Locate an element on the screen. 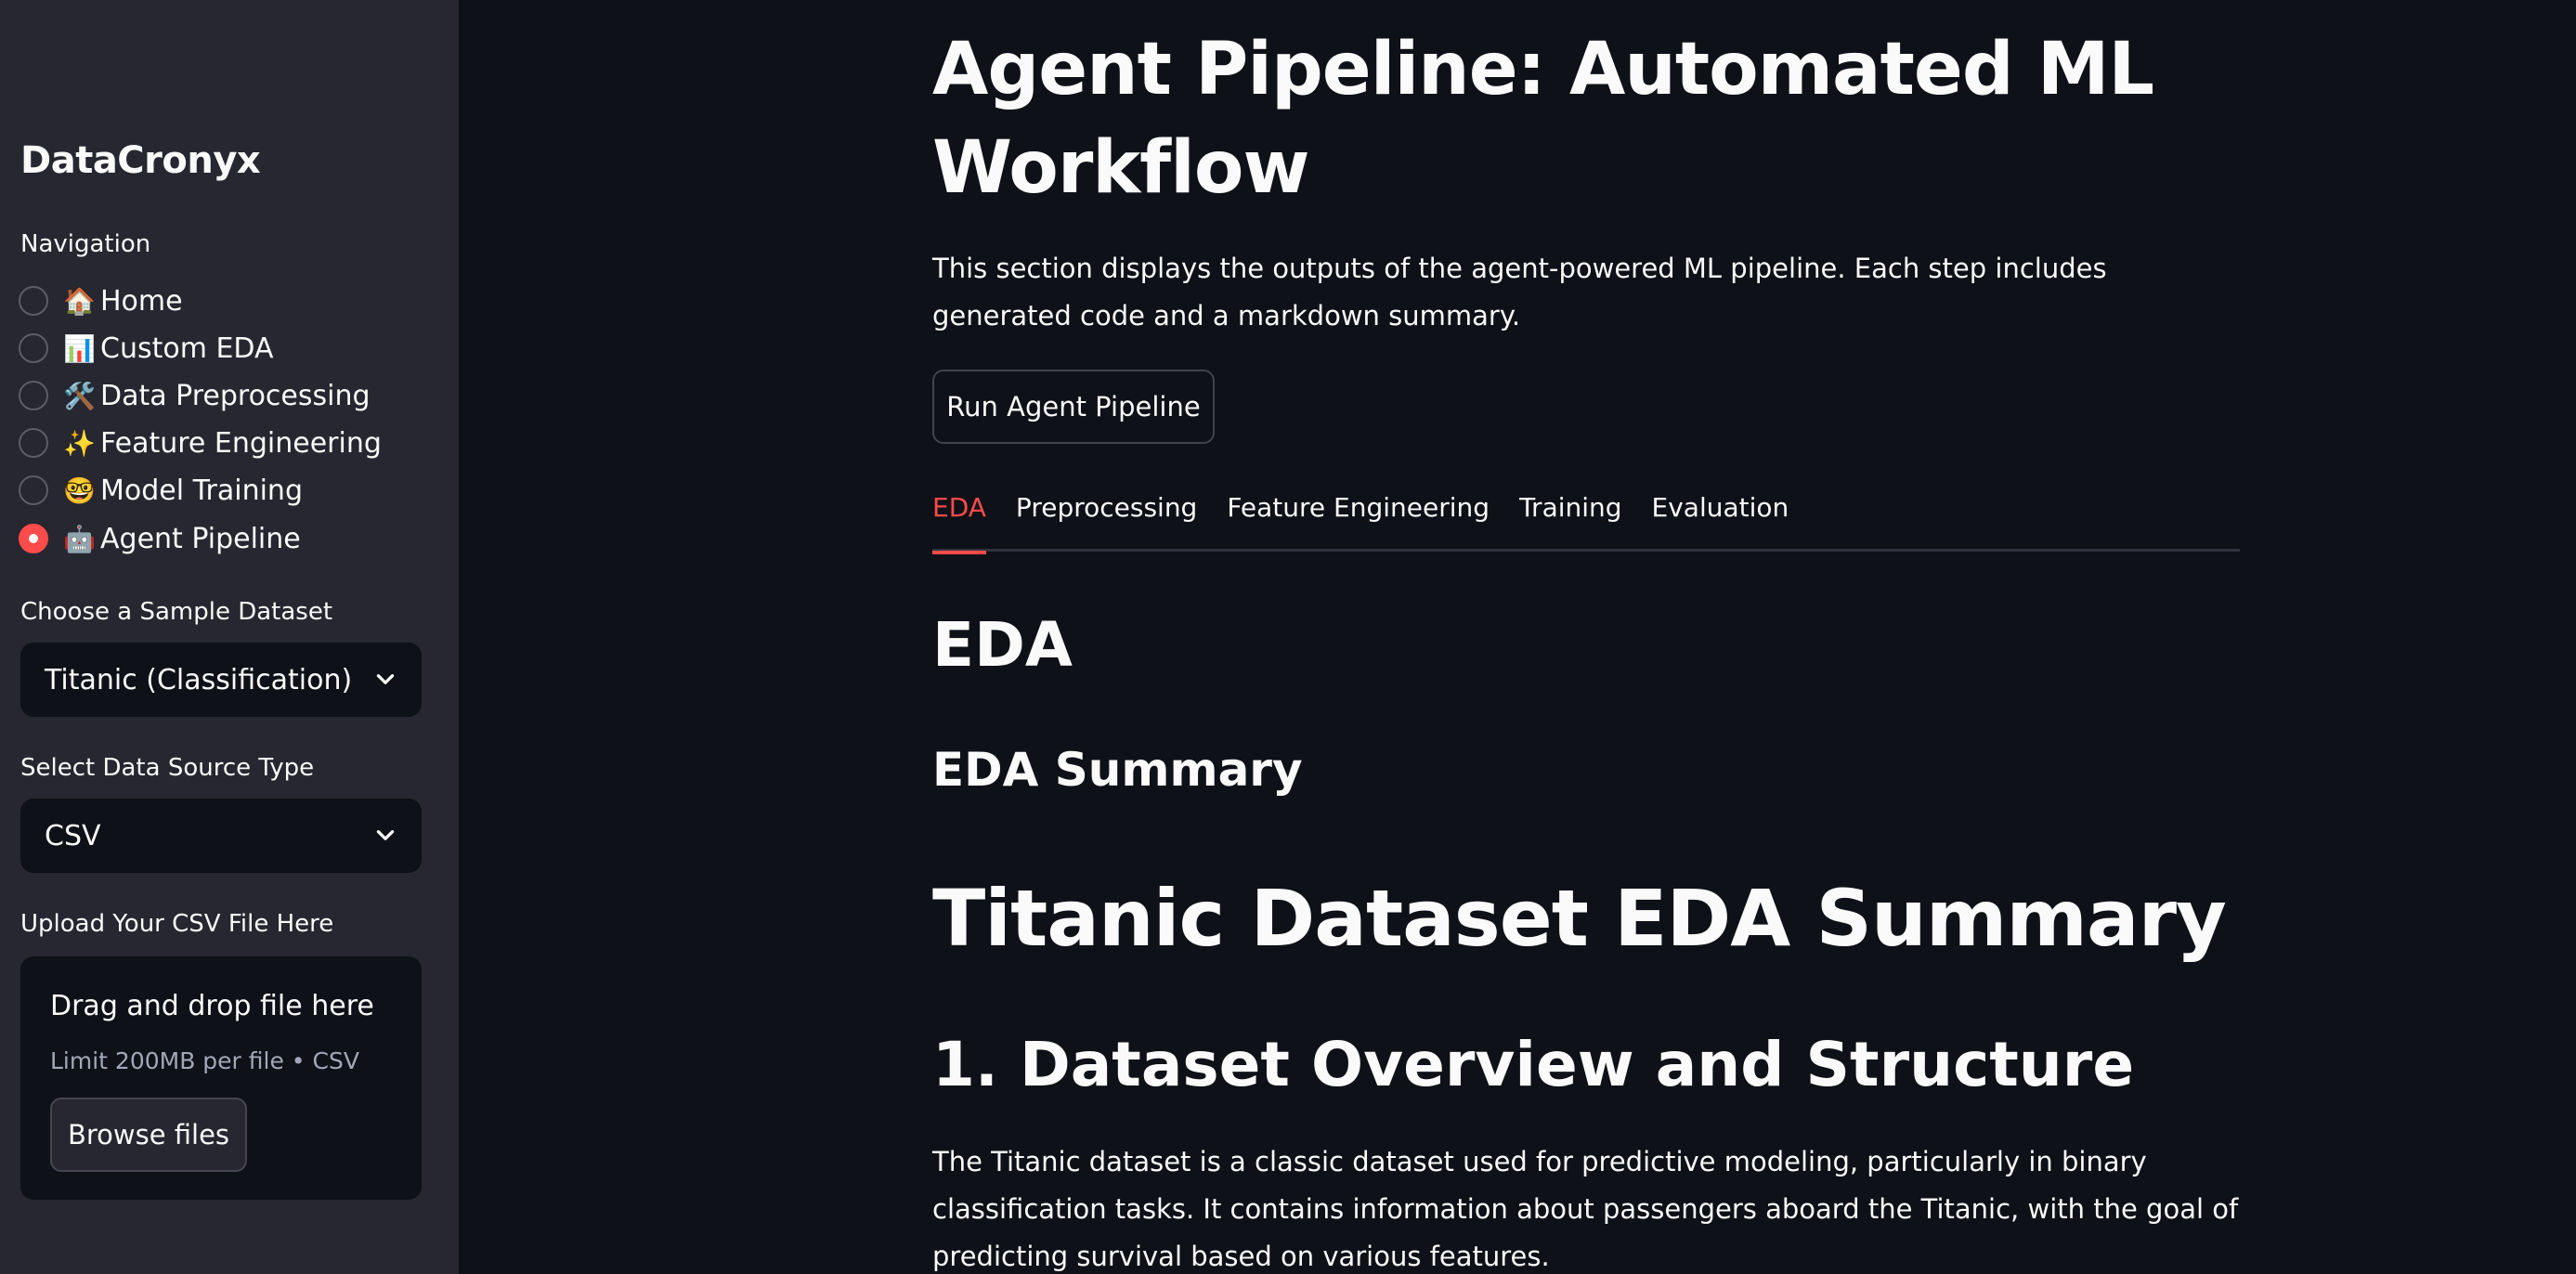  nav-item-data-preprocessing: 🛠️ Data Preprocessing is located at coordinates (195, 395).